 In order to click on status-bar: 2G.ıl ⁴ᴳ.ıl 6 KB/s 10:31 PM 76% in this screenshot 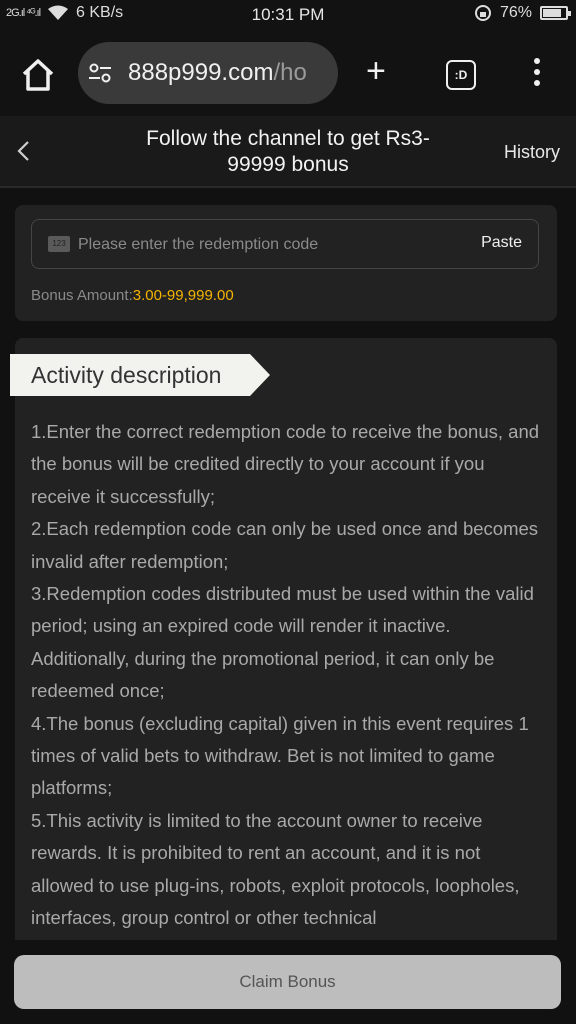, I will do `click(288, 15)`.